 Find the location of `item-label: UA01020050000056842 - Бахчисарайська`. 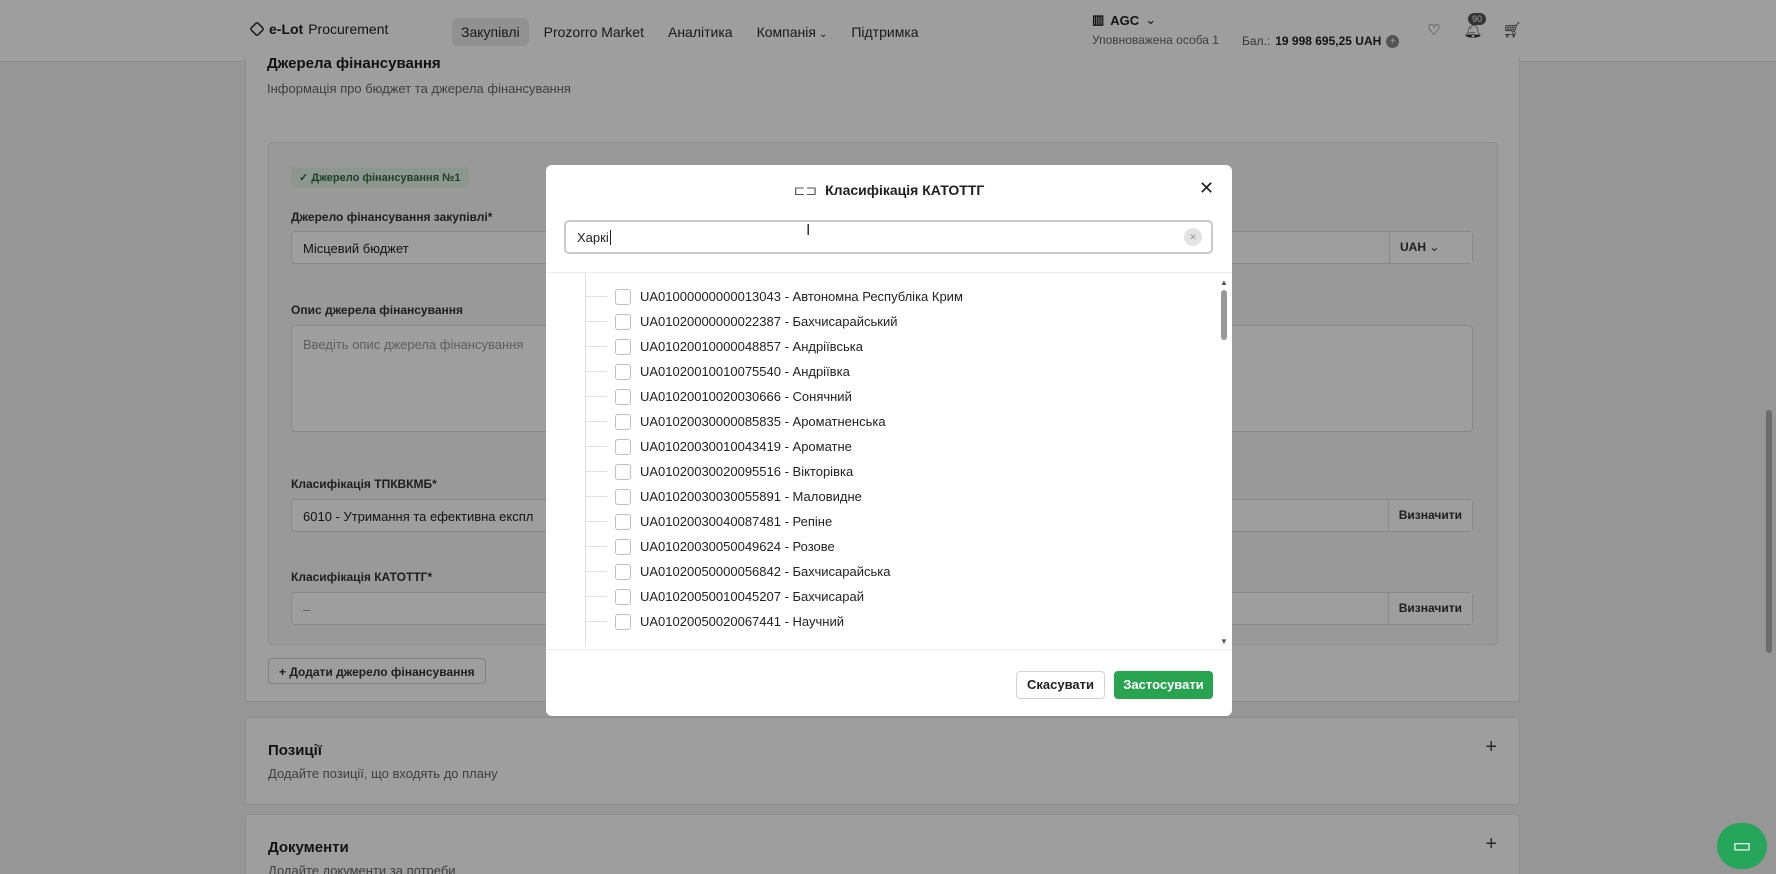

item-label: UA01020050000056842 - Бахчисарайська is located at coordinates (765, 571).